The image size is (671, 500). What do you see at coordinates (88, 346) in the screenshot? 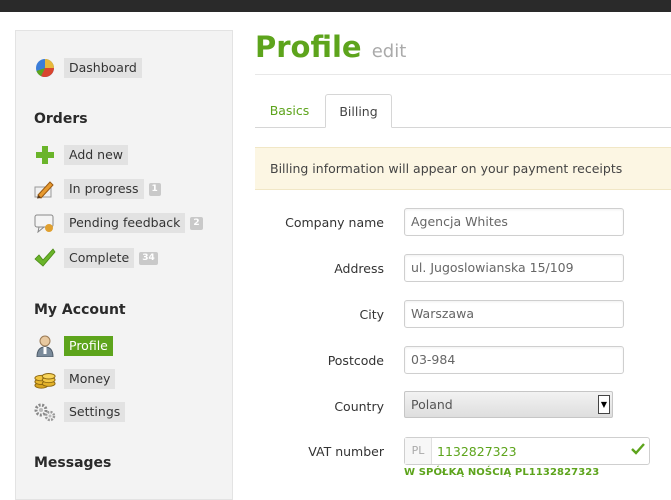
I see `sidebar-item-label: Profile` at bounding box center [88, 346].